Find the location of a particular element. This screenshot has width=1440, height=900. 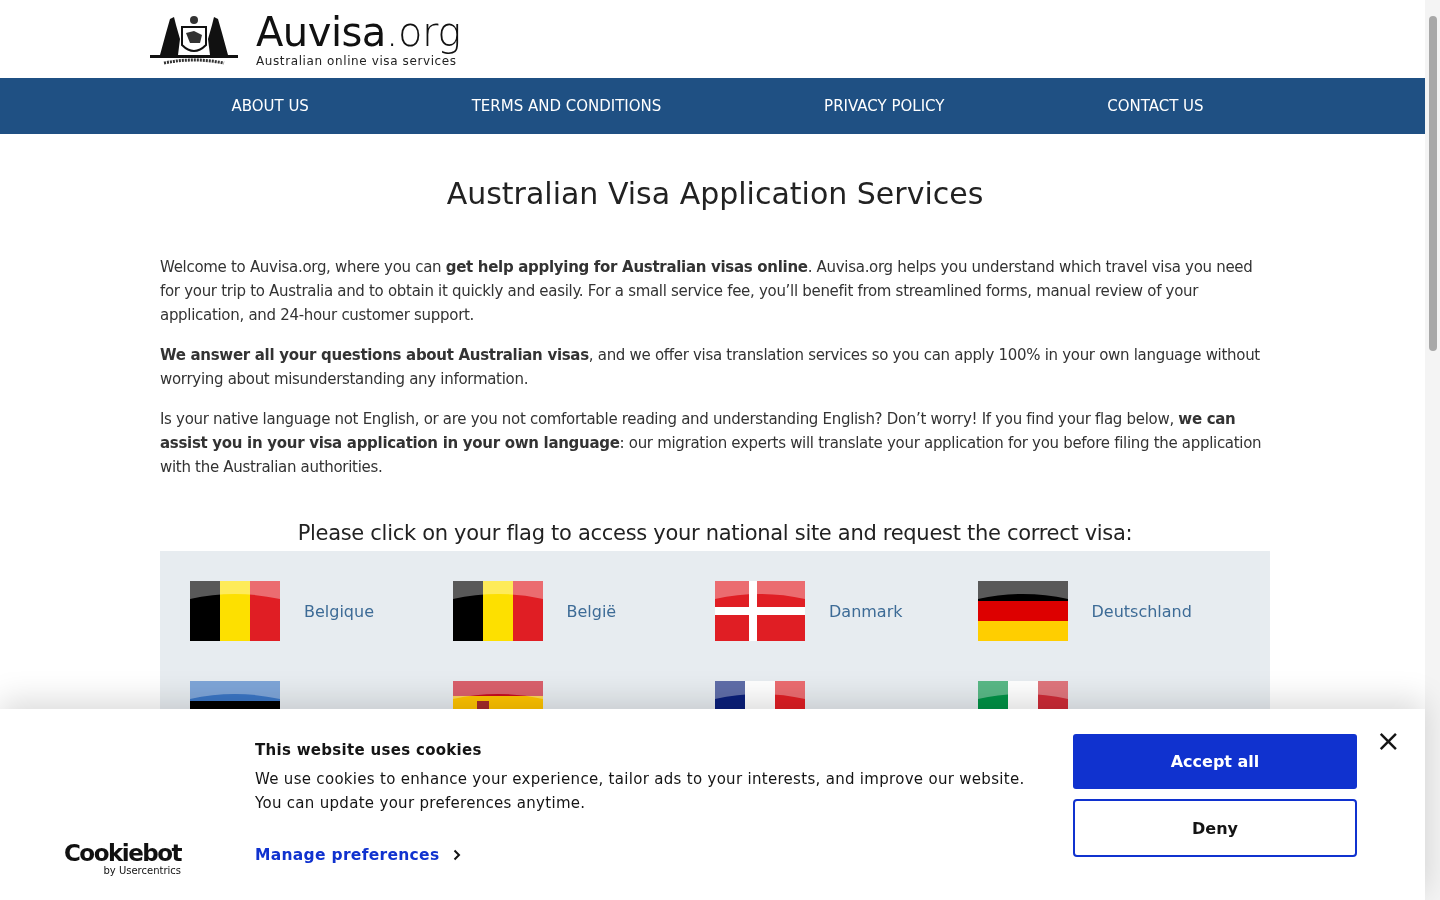

manage-preferences-link: Manage preferences is located at coordinates (358, 855).